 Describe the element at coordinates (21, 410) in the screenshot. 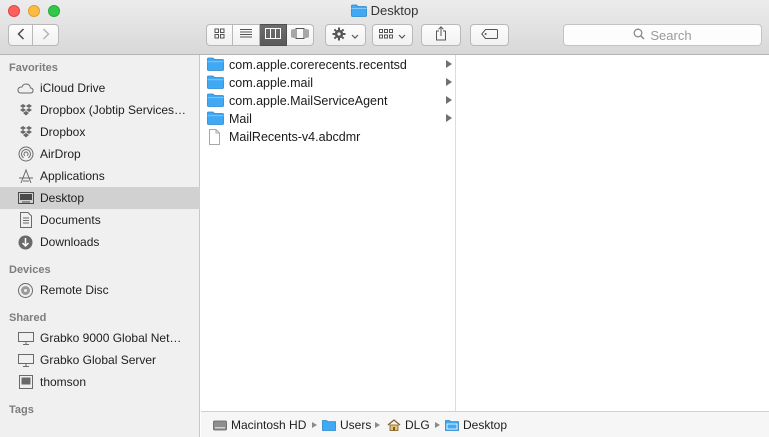

I see `sidebar-heading-tags: Tags` at that location.